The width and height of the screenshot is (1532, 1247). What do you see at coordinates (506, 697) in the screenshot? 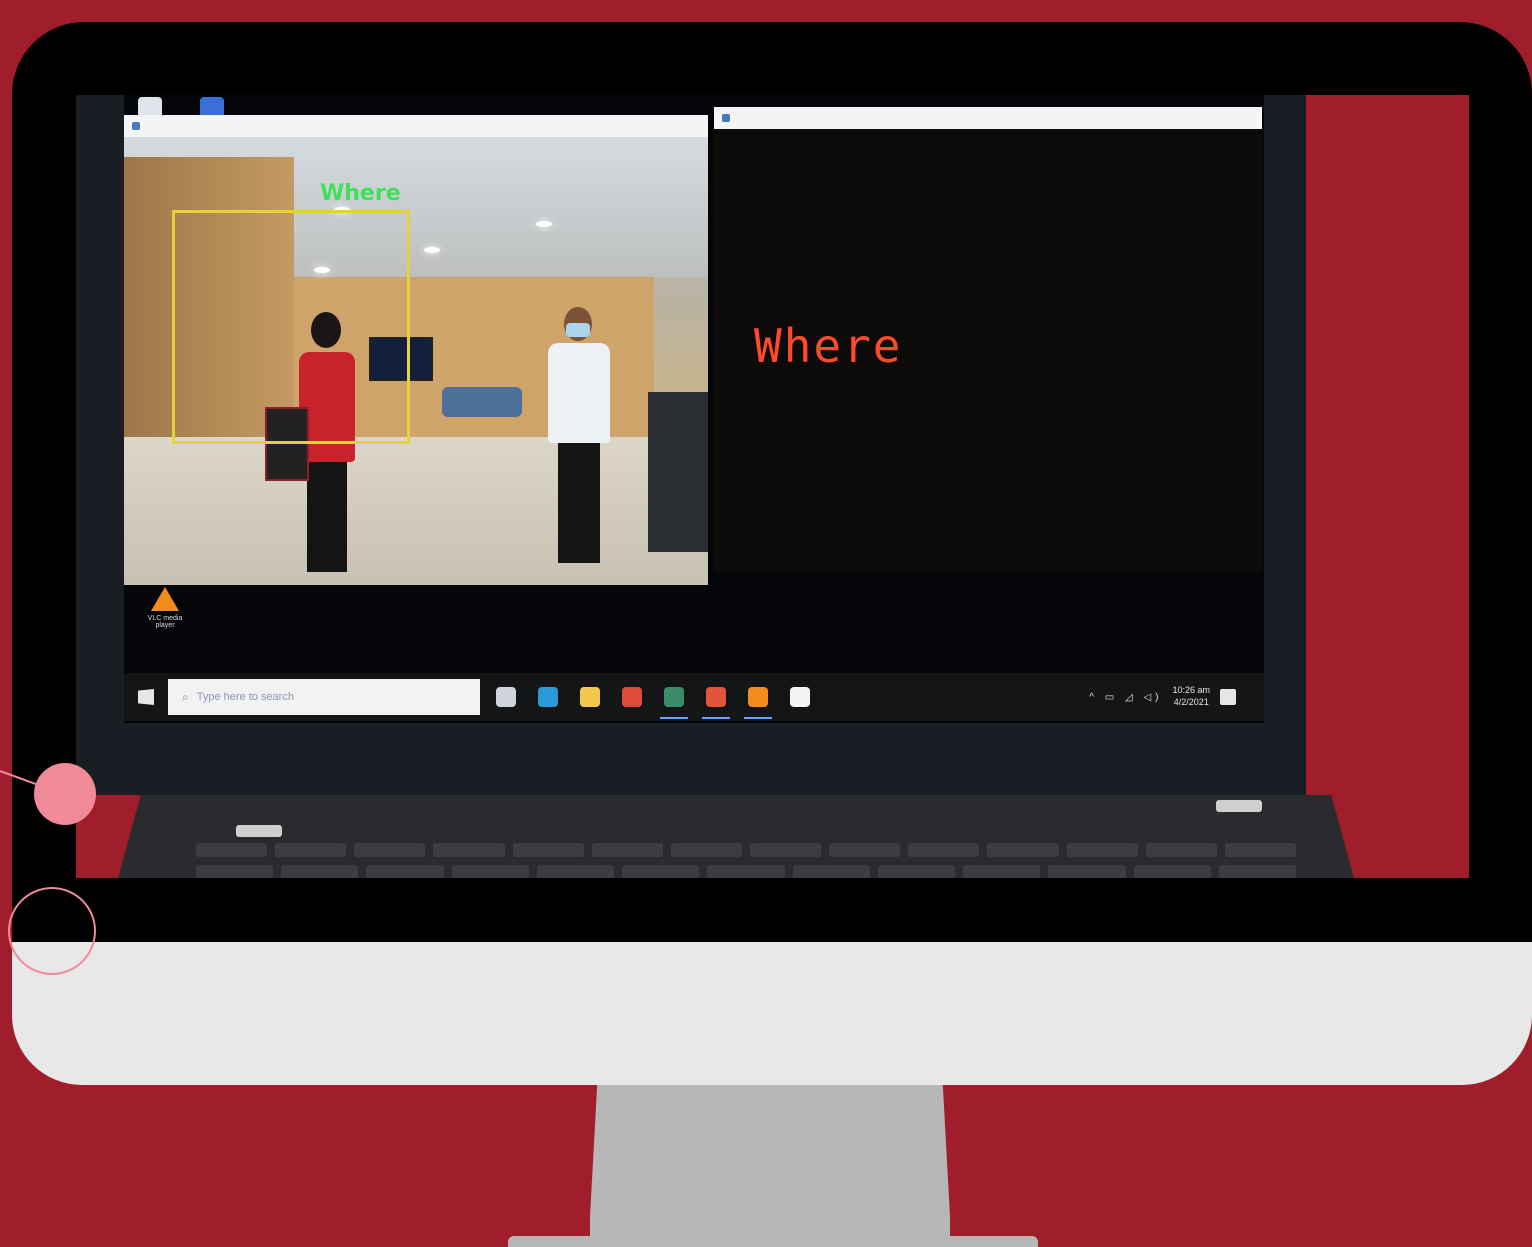
I see `task-view-icon` at bounding box center [506, 697].